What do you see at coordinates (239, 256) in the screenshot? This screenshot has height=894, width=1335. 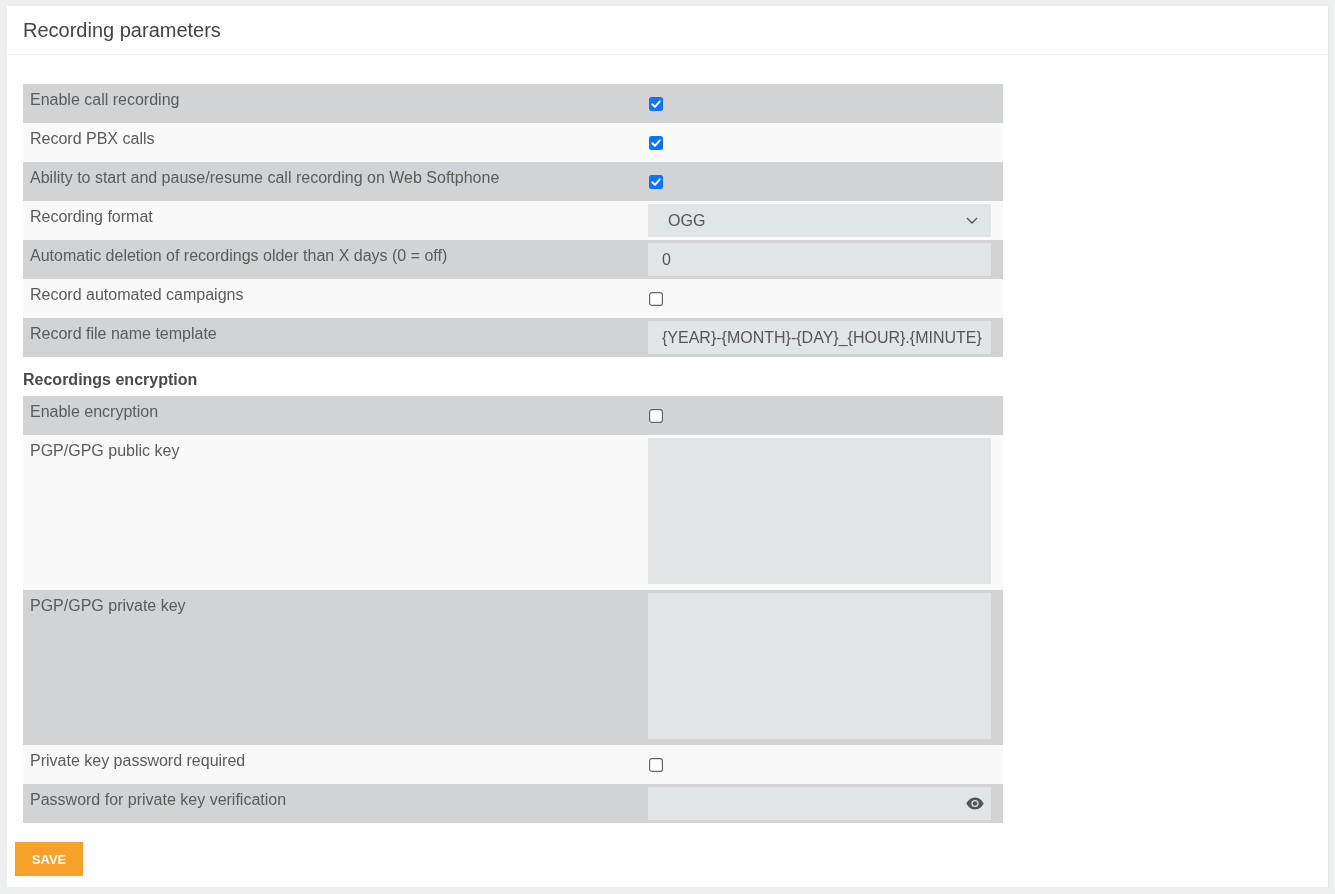 I see `setting-label: Automatic deletion of recordings older than X days (0 = off)` at bounding box center [239, 256].